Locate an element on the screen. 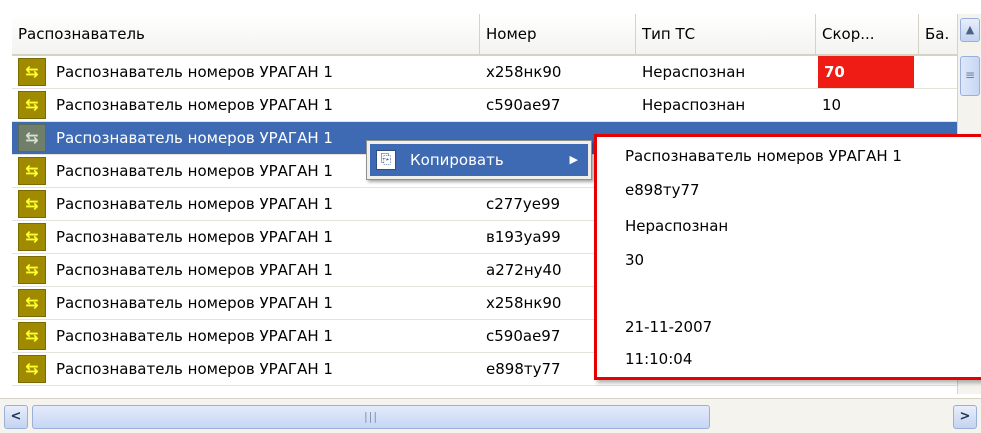 The width and height of the screenshot is (981, 433). submenu-item-number: е898ту77 is located at coordinates (662, 190).